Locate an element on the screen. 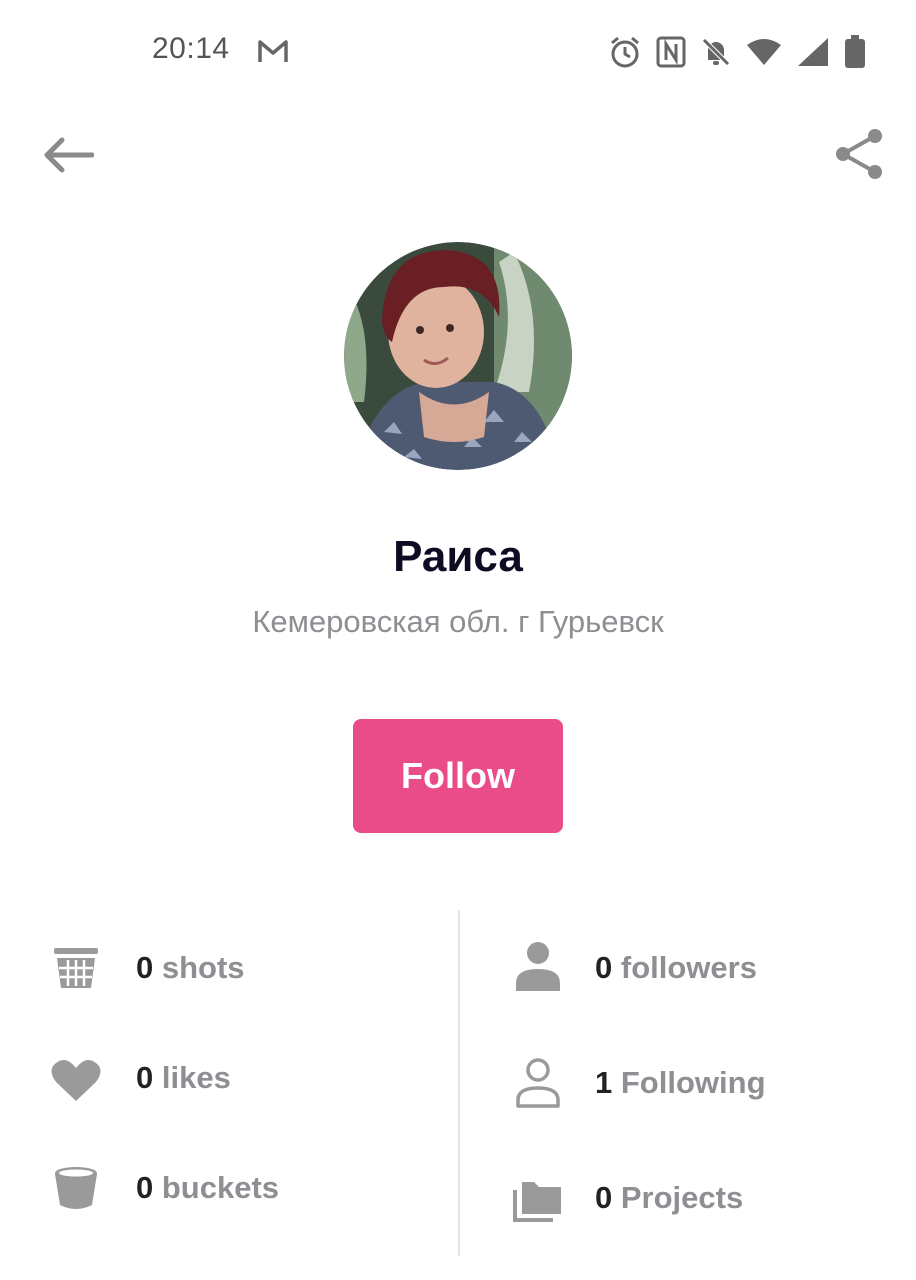 Image resolution: width=916 pixels, height=1280 pixels. stat-projects-text: 0 Projects is located at coordinates (669, 1198).